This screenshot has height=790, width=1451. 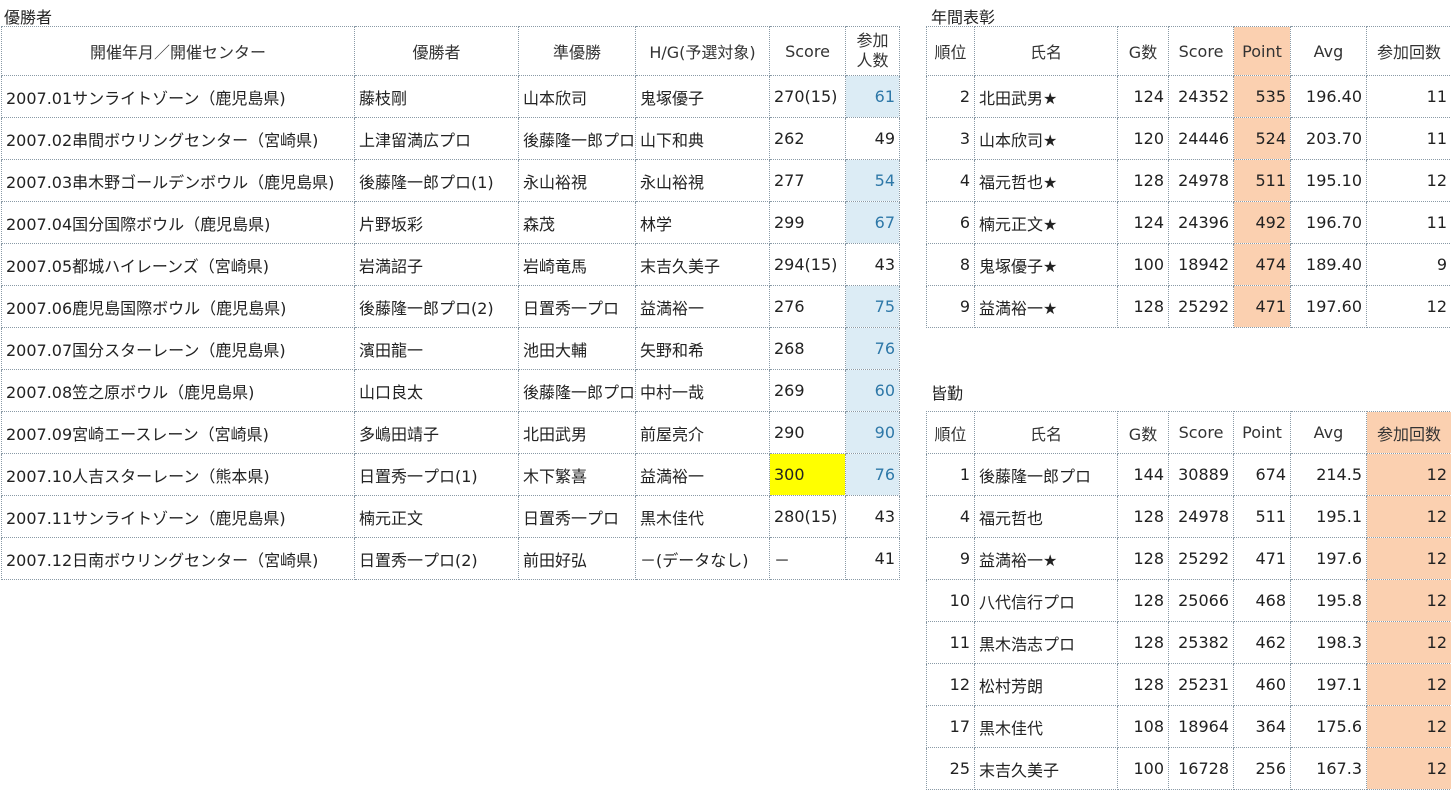 I want to click on annual-header-row: 順位 氏名 G数 Score Point Avg 参加回数, so click(x=1188, y=51).